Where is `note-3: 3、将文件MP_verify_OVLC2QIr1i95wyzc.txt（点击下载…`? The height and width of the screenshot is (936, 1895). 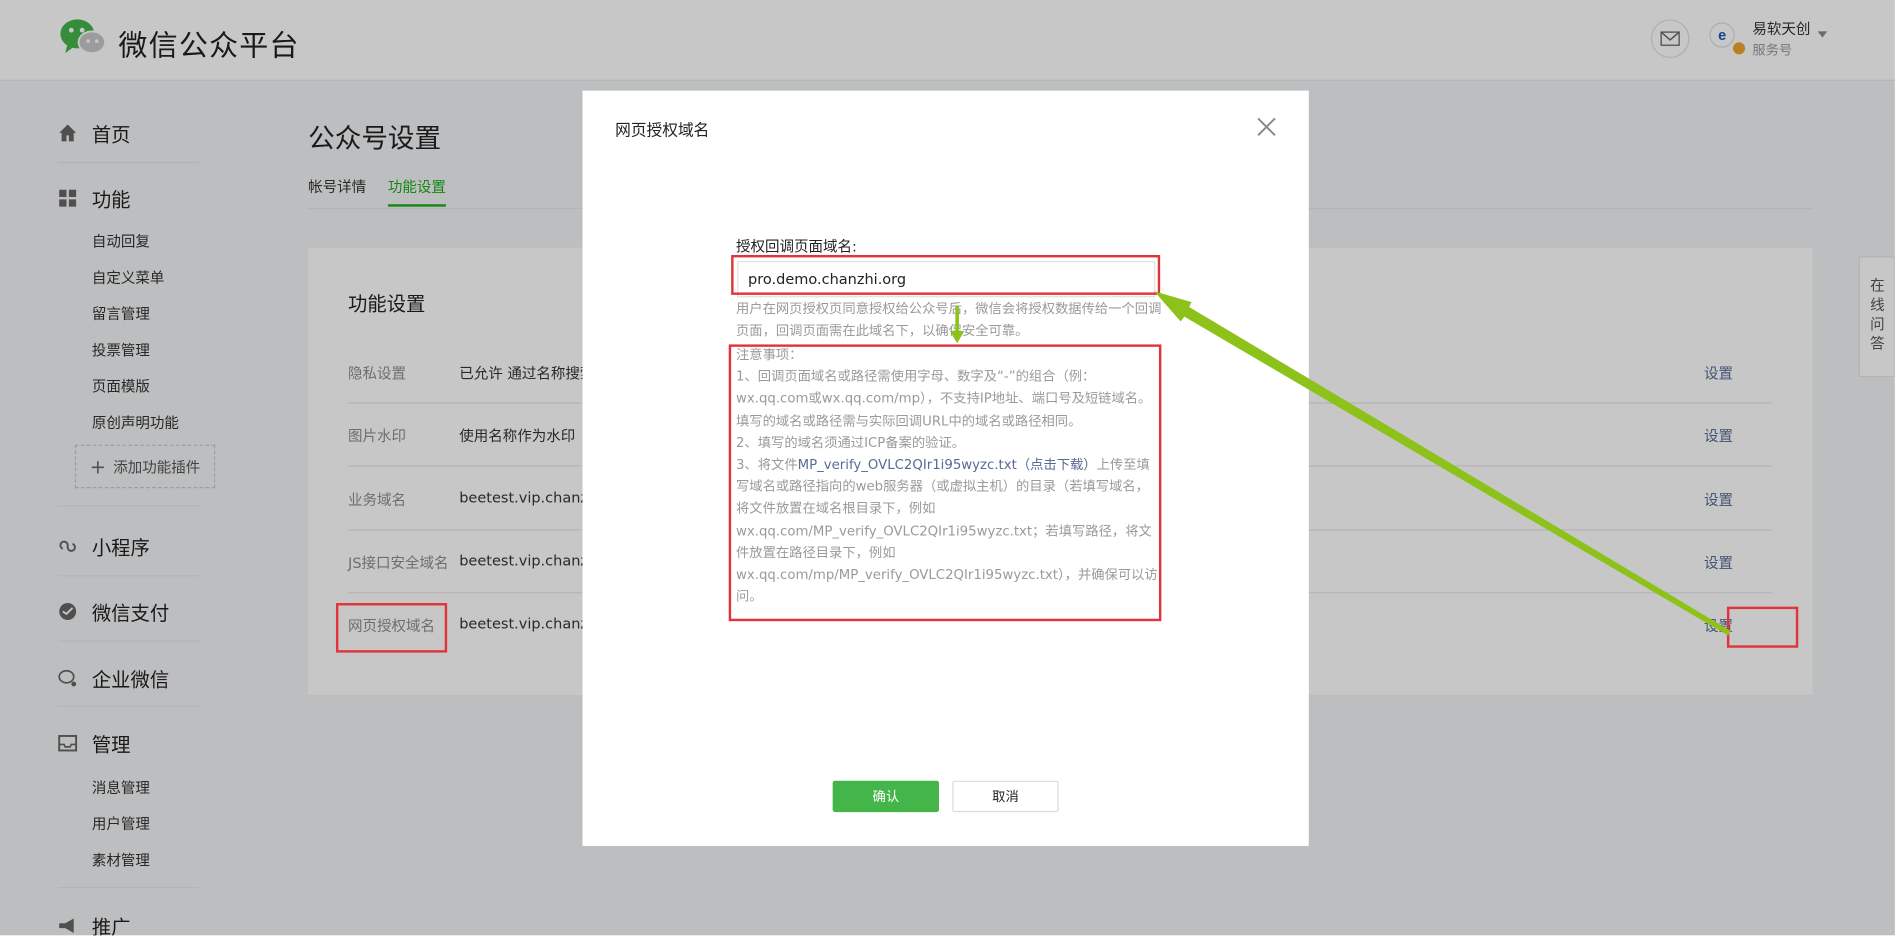
note-3: 3、将文件MP_verify_OVLC2QIr1i95wyzc.txt（点击下载… is located at coordinates (948, 531).